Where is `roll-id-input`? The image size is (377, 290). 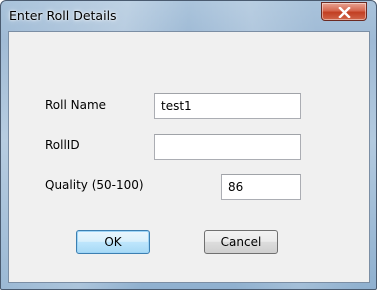 roll-id-input is located at coordinates (227, 147).